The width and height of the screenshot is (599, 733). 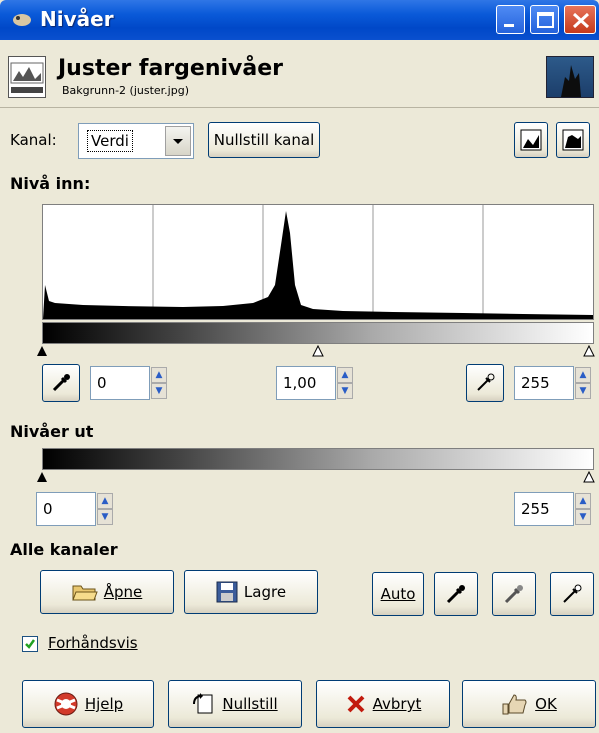 I want to click on input-gamma-value: 1,00, so click(x=300, y=383).